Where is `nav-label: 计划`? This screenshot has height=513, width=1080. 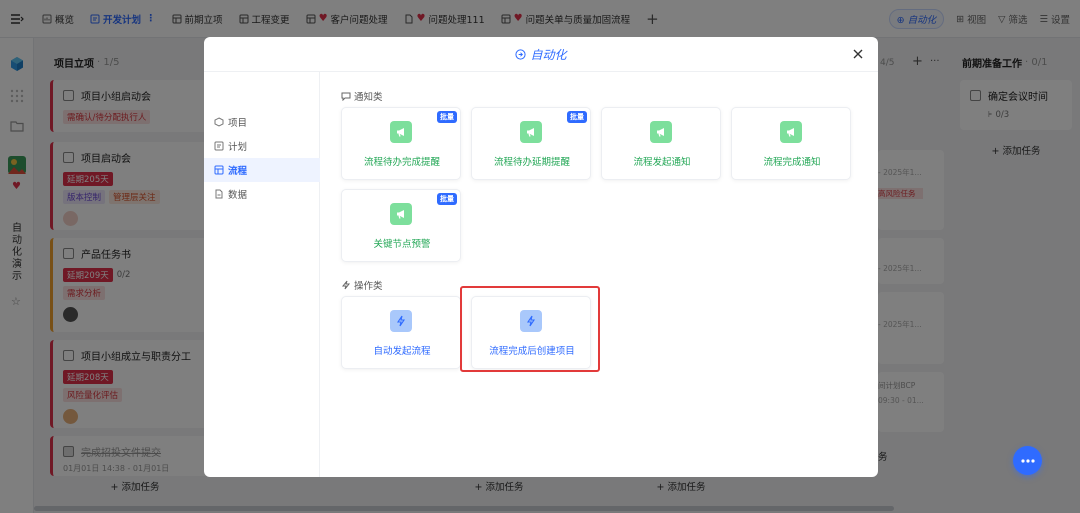 nav-label: 计划 is located at coordinates (238, 147).